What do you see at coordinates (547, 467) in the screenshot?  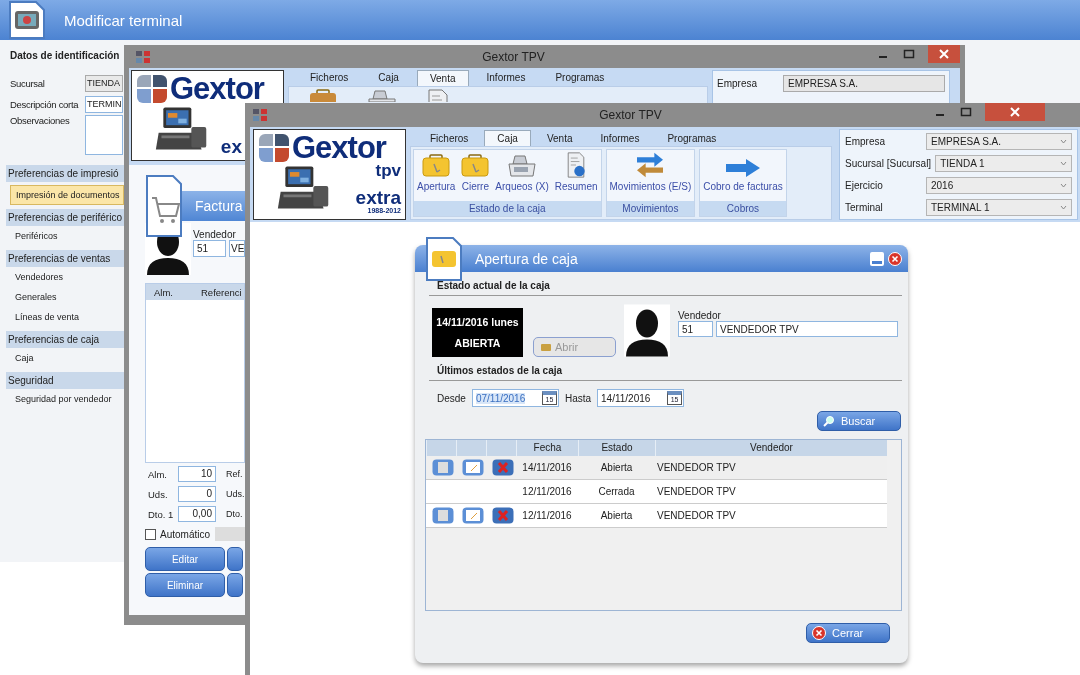 I see `table-cell-text: 14/11/2016` at bounding box center [547, 467].